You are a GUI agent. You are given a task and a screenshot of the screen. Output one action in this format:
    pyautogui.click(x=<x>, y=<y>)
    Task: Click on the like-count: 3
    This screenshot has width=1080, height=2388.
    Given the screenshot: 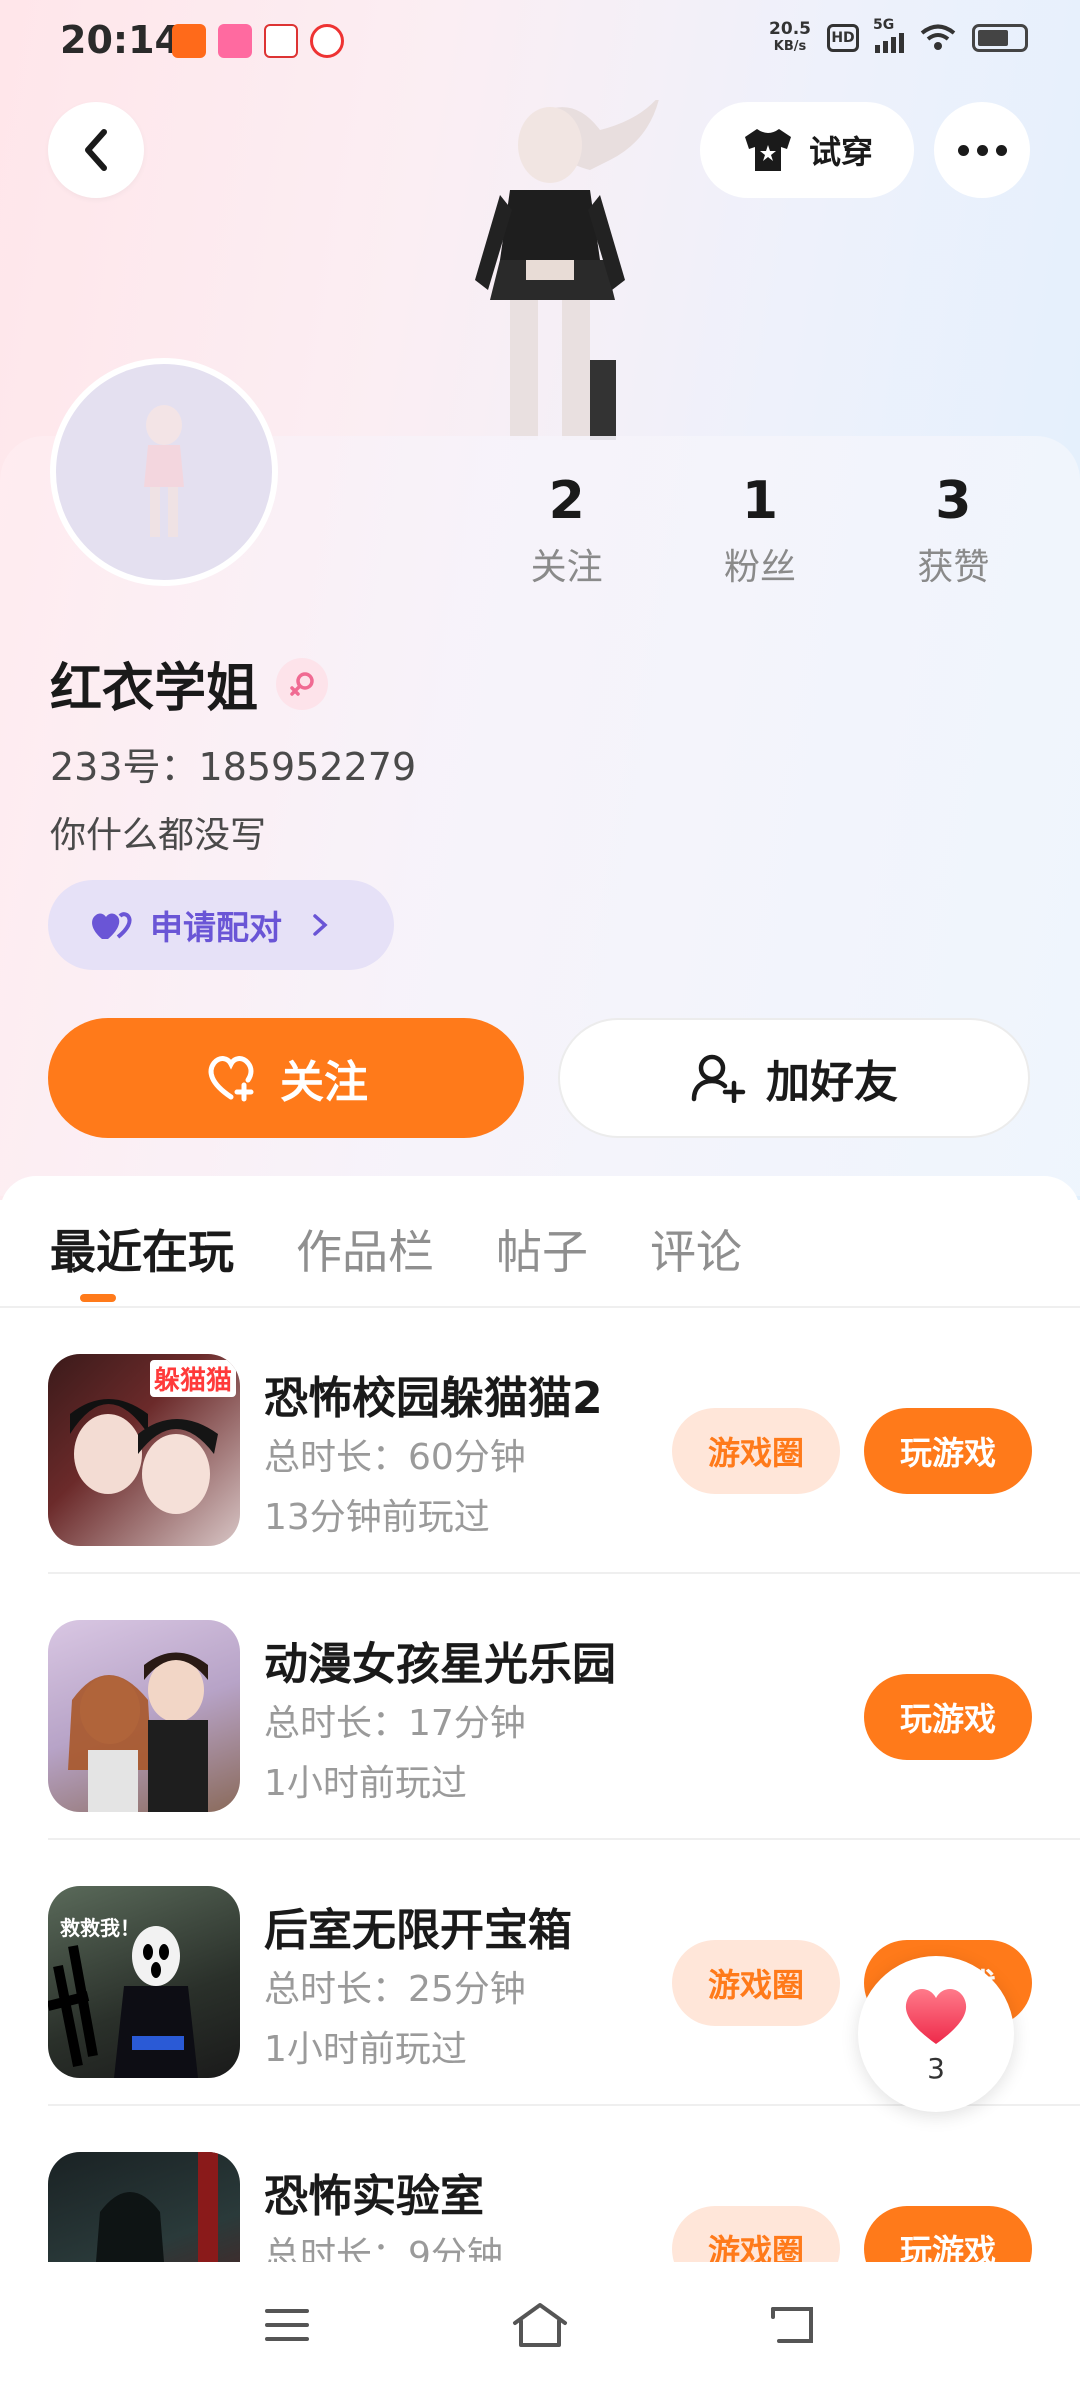 What is the action you would take?
    pyautogui.click(x=936, y=2068)
    